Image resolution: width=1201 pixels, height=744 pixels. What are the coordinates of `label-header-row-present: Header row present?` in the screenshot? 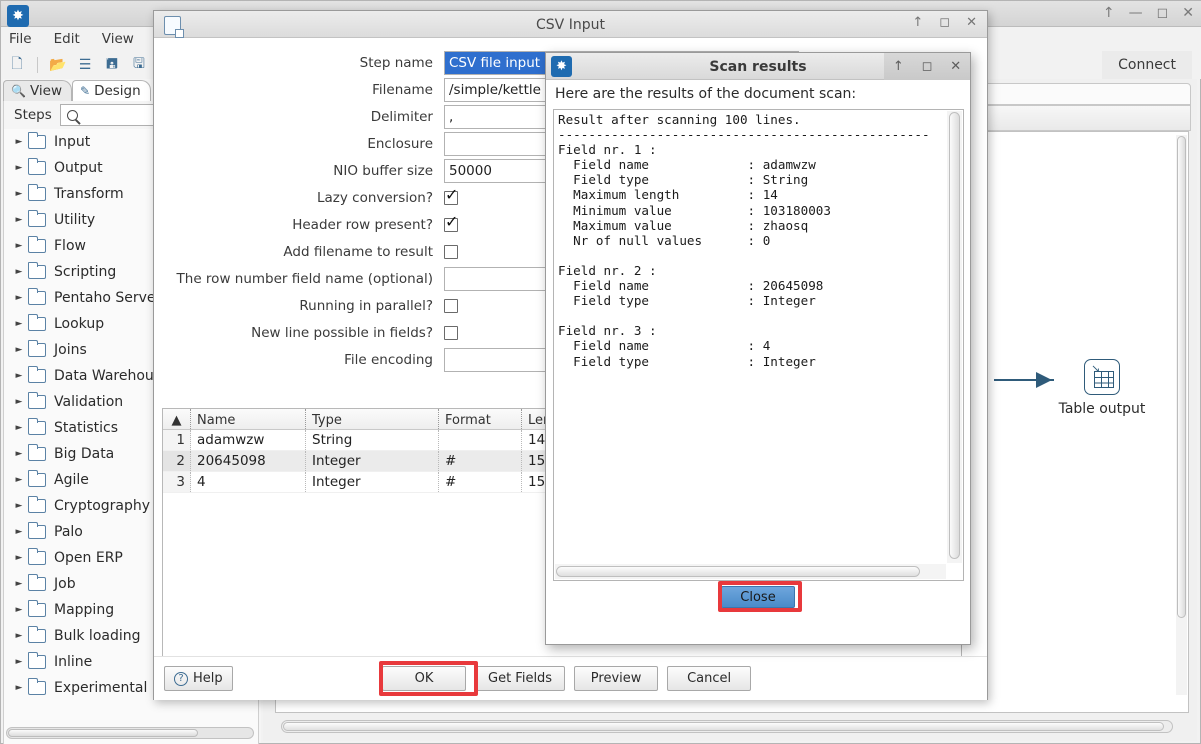 It's located at (362, 225).